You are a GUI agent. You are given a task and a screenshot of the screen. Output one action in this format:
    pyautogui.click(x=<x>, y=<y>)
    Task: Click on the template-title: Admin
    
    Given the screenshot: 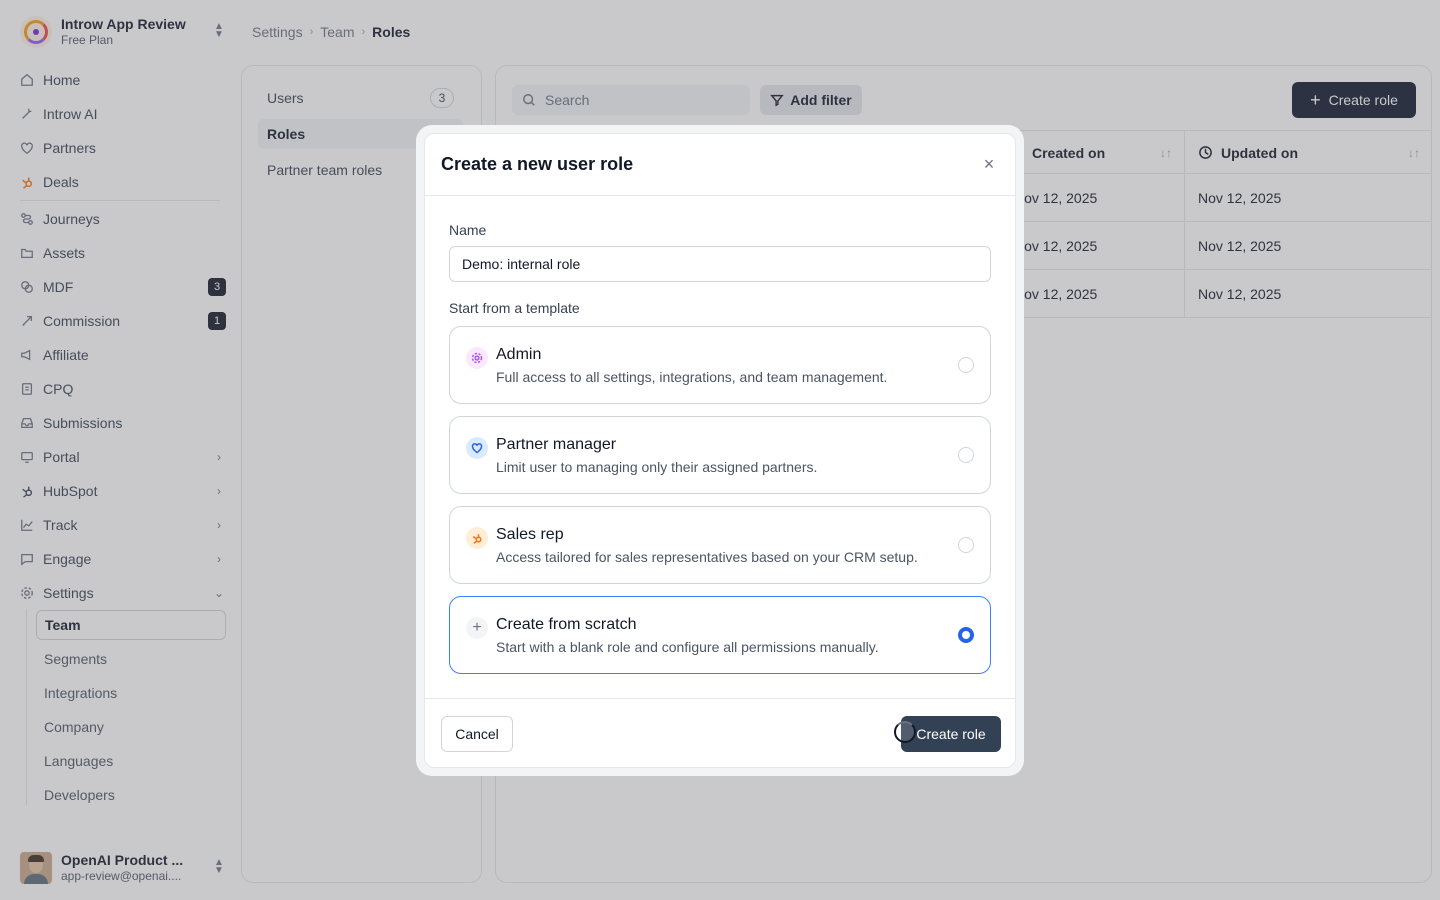 What is the action you would take?
    pyautogui.click(x=519, y=354)
    